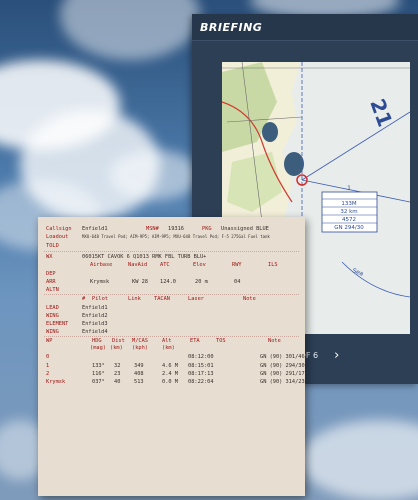  I want to click on arr-navaid: KW 28, so click(140, 282).